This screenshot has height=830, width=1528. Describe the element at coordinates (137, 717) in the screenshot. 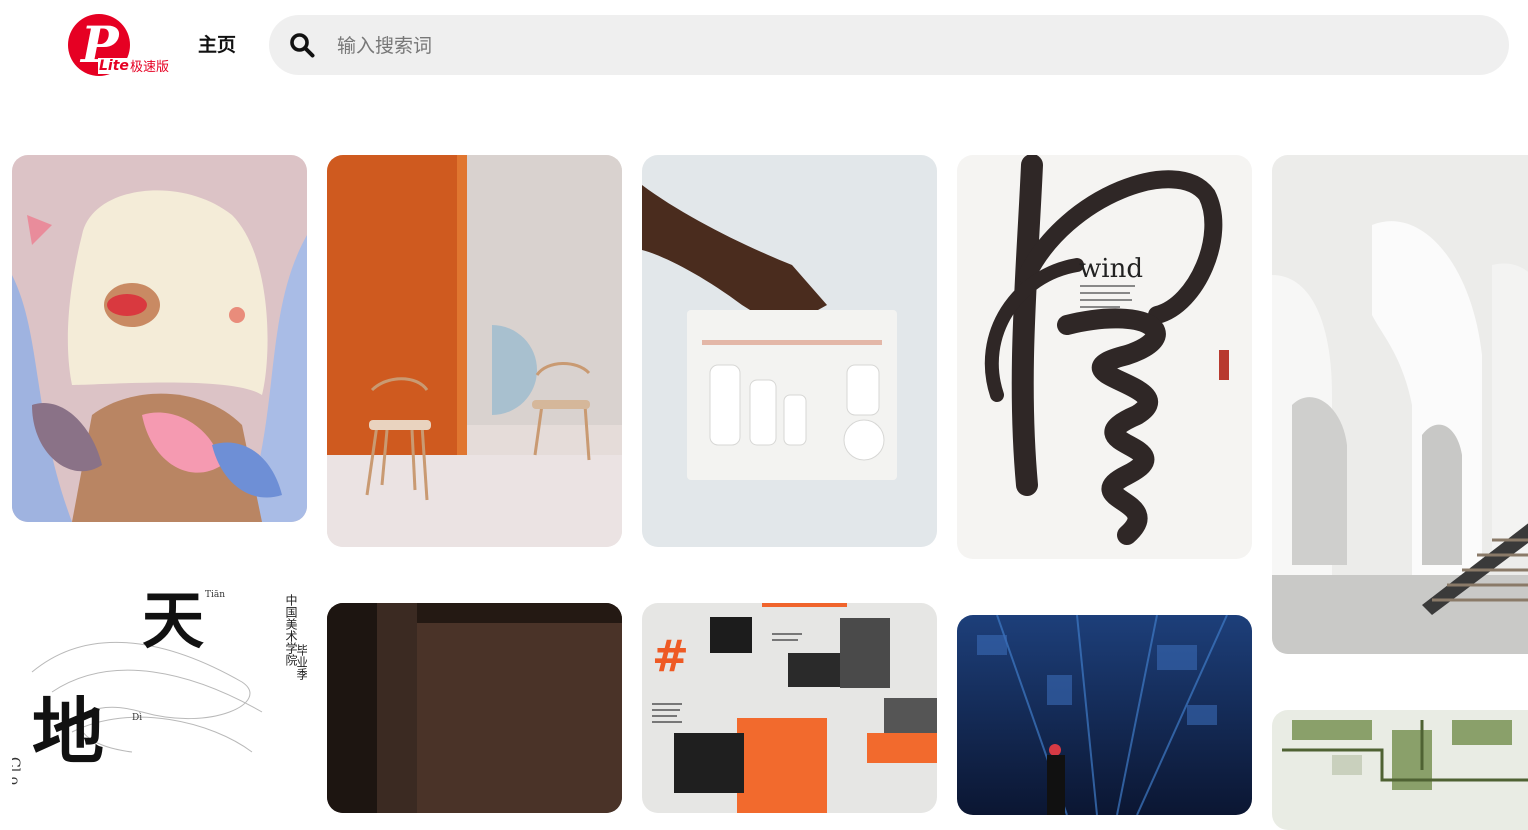

I see `poster-pinyin-di: Dì` at that location.